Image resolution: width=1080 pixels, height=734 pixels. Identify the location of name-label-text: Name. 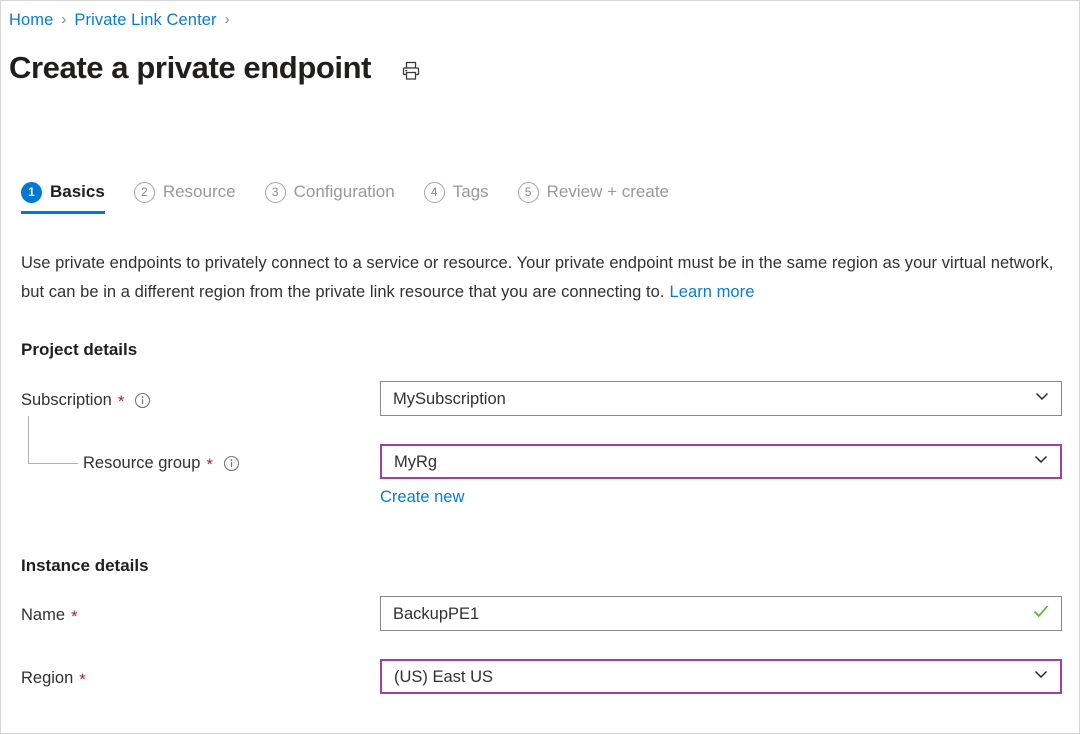
(43, 615).